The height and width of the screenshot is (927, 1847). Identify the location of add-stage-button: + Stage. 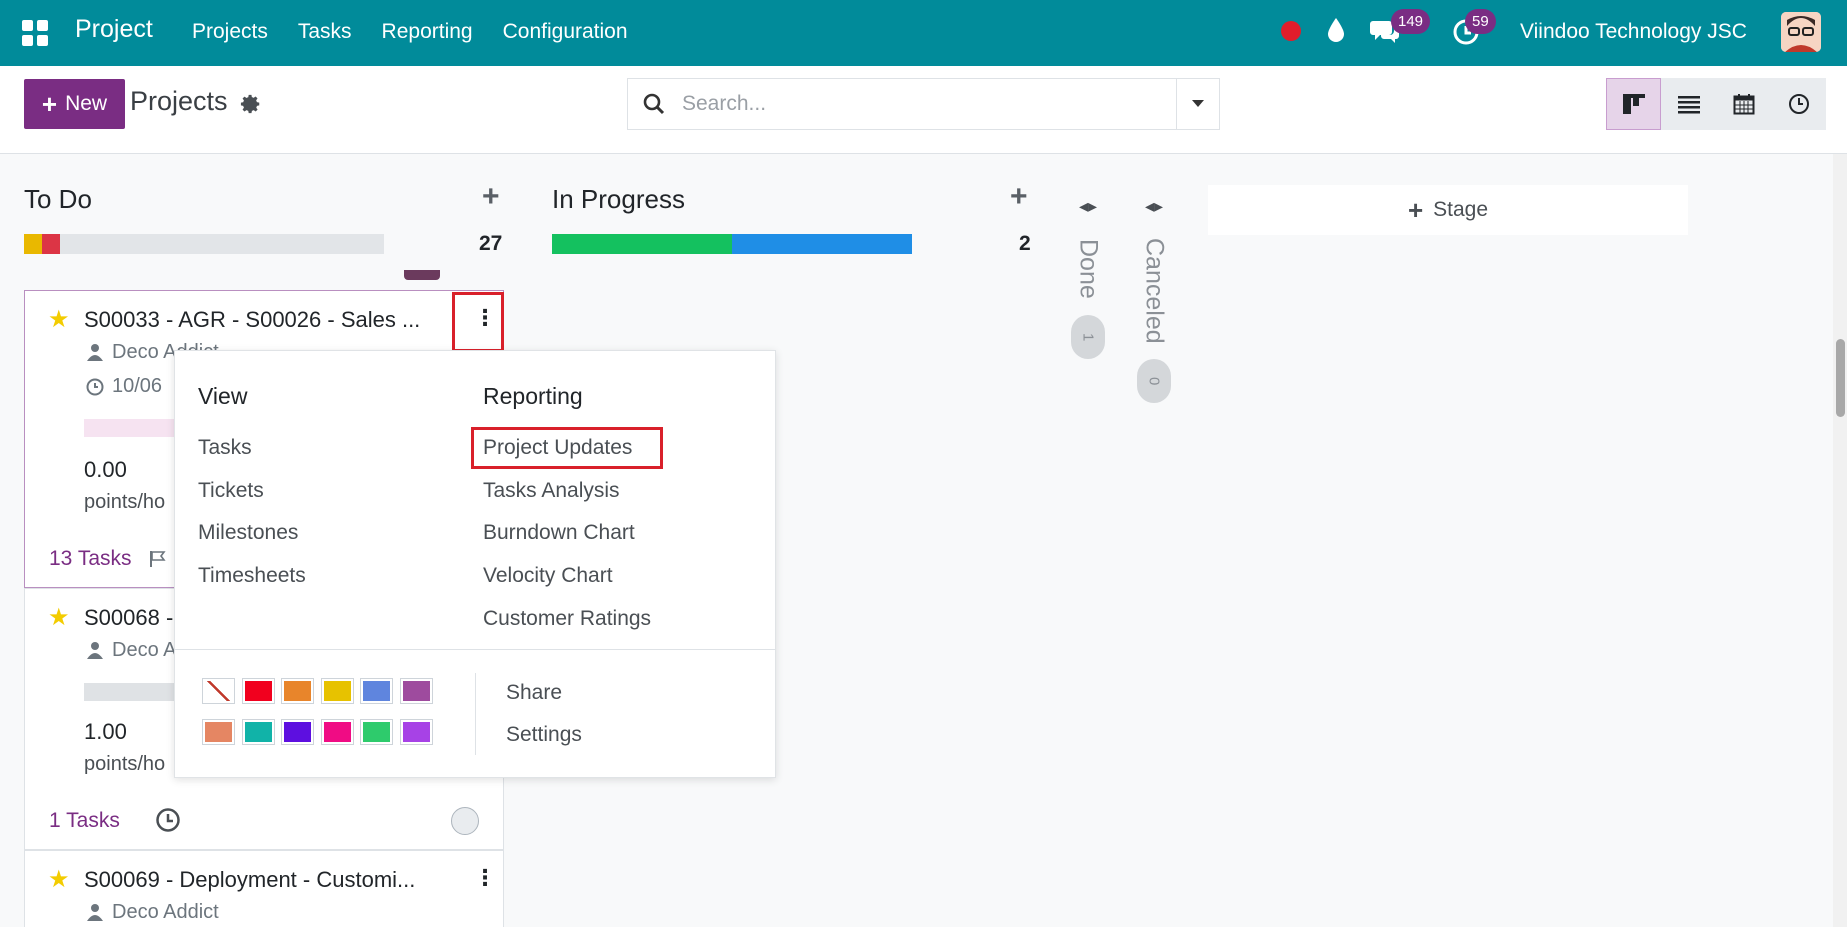
(1448, 210).